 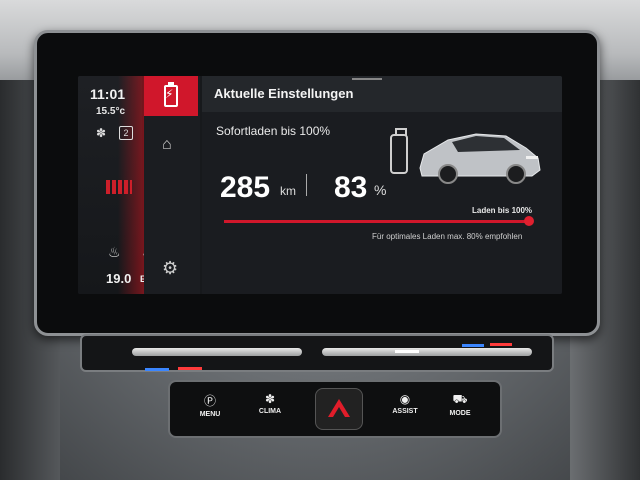 What do you see at coordinates (288, 191) in the screenshot?
I see `range-unit: km` at bounding box center [288, 191].